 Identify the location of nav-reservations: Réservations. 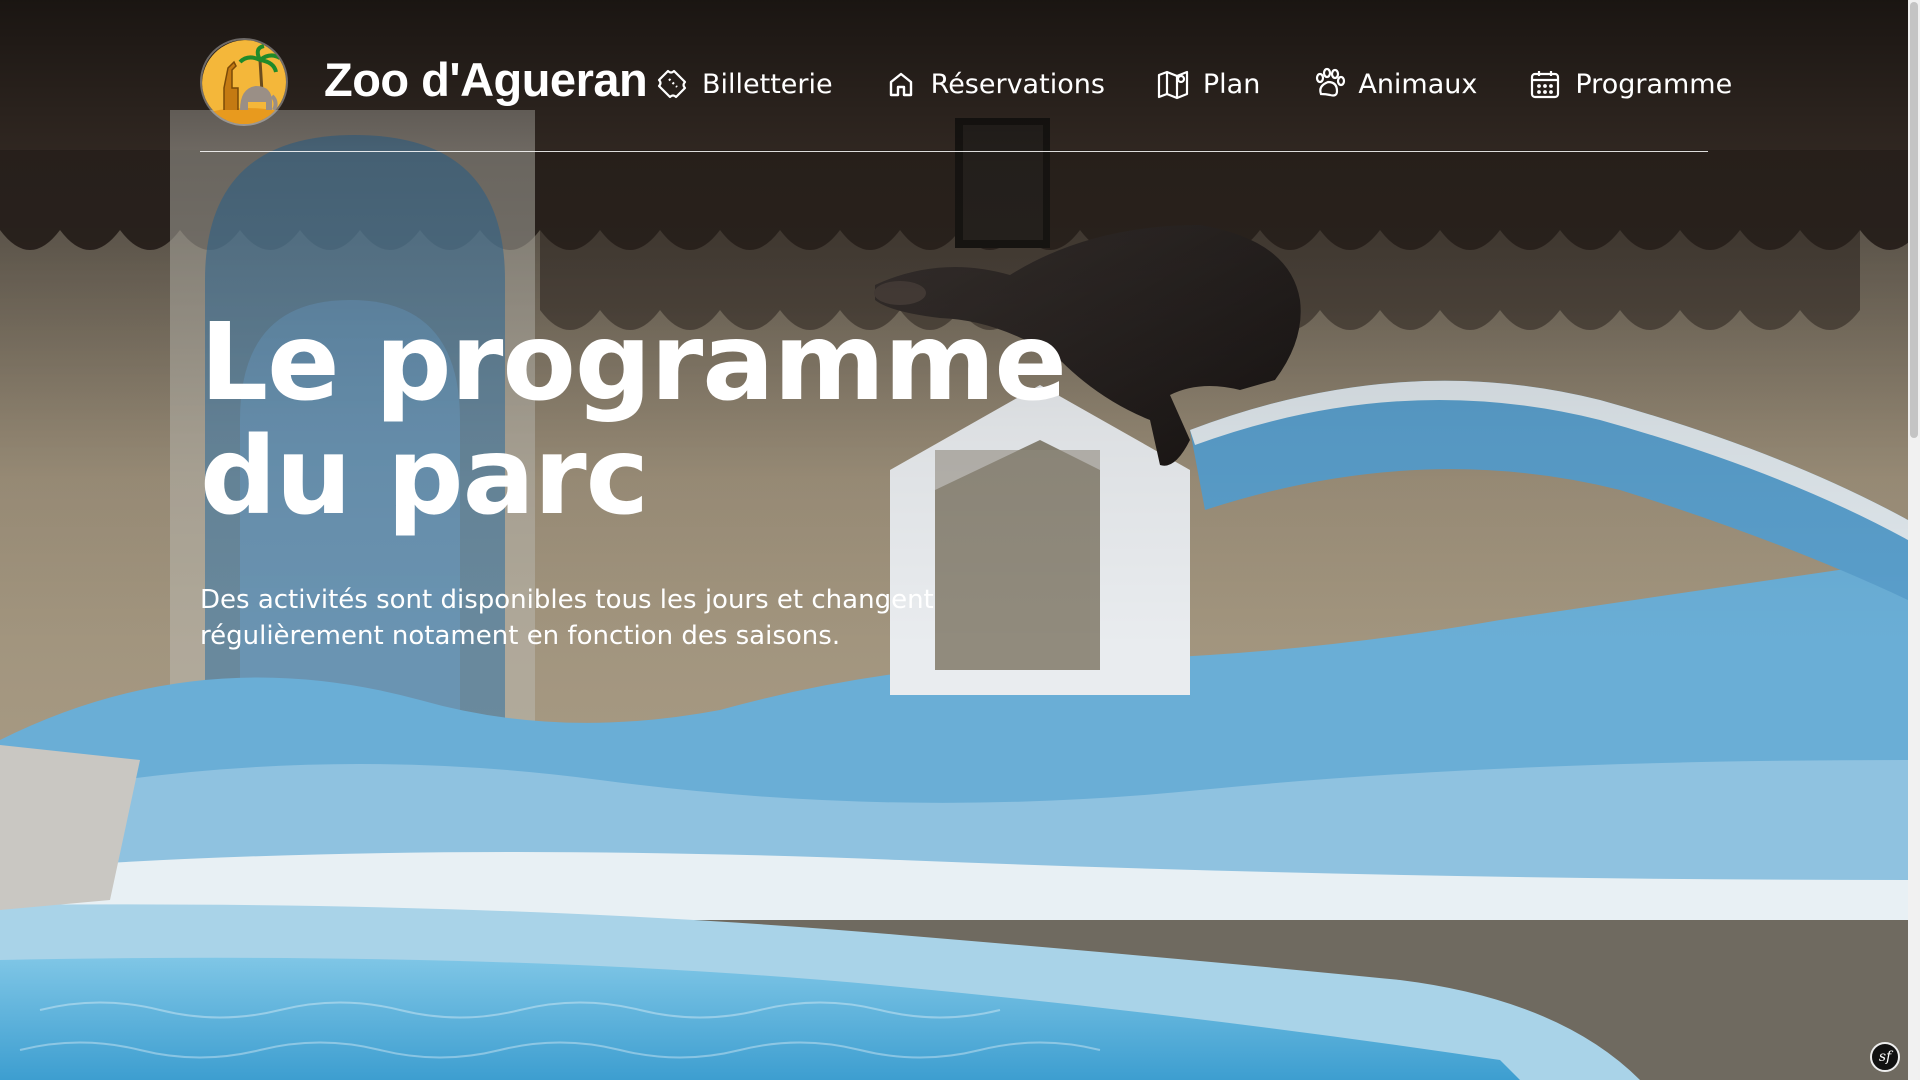
(994, 84).